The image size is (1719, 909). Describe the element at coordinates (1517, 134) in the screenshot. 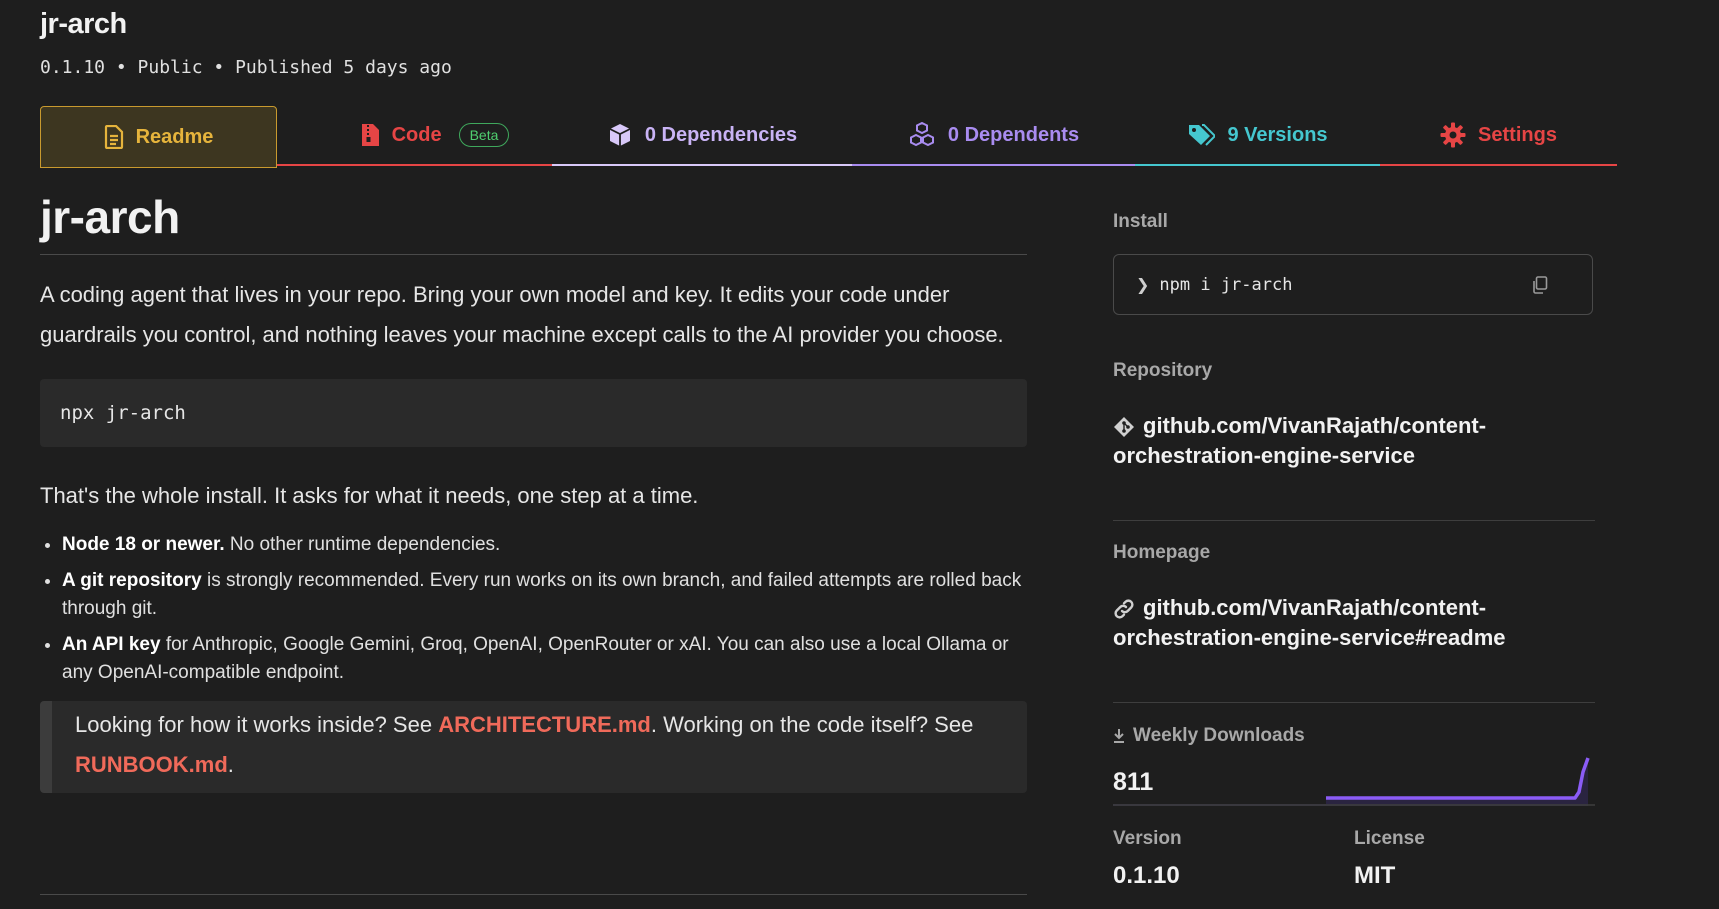

I see `tab-settings-label: Settings` at that location.